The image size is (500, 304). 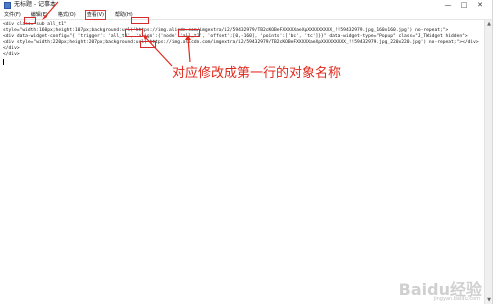 I want to click on arrow-node, so click(x=189, y=50).